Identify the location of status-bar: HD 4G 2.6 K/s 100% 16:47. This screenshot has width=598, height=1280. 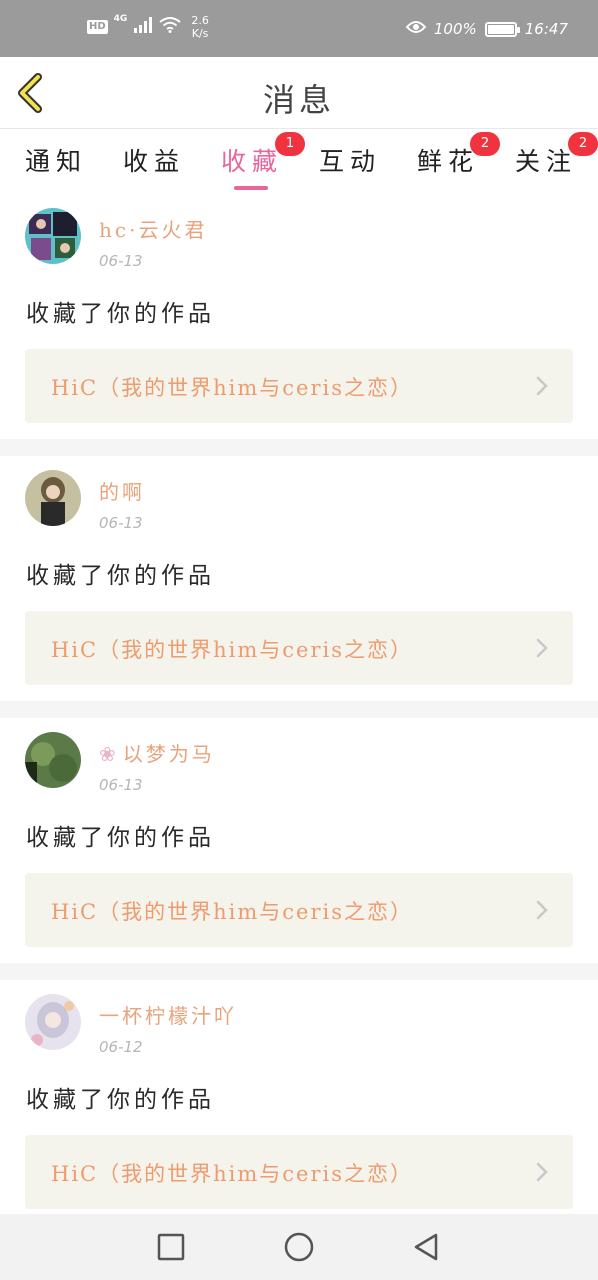
(299, 28).